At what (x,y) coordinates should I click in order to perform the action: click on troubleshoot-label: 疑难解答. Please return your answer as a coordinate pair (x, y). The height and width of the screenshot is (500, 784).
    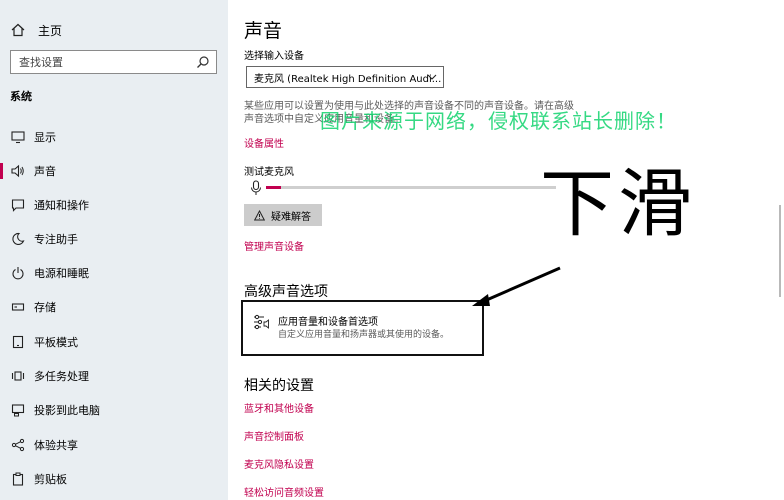
    Looking at the image, I should click on (291, 217).